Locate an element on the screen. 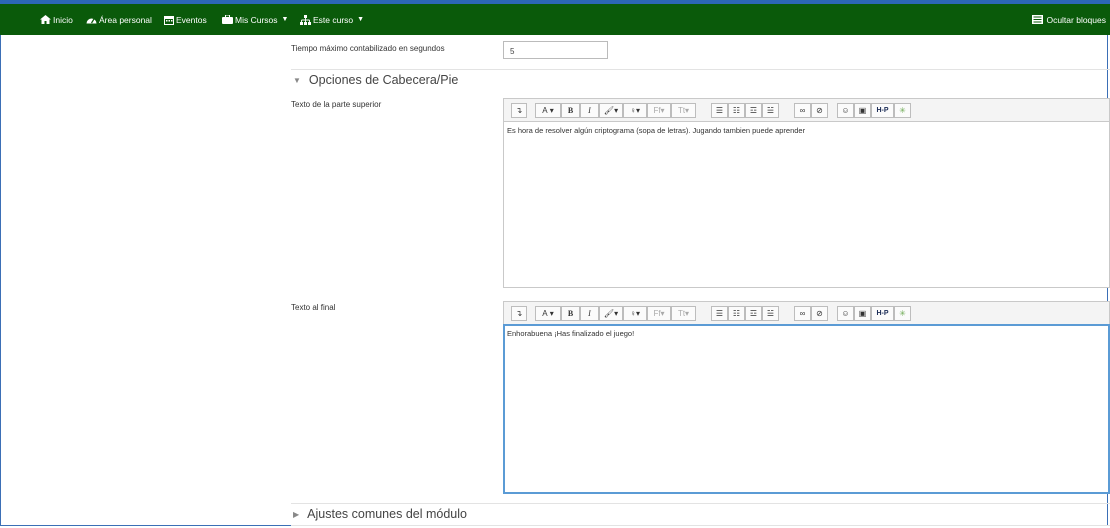 The image size is (1110, 528). section-header-footer-title: Opciones de Cabecera/Pie is located at coordinates (383, 80).